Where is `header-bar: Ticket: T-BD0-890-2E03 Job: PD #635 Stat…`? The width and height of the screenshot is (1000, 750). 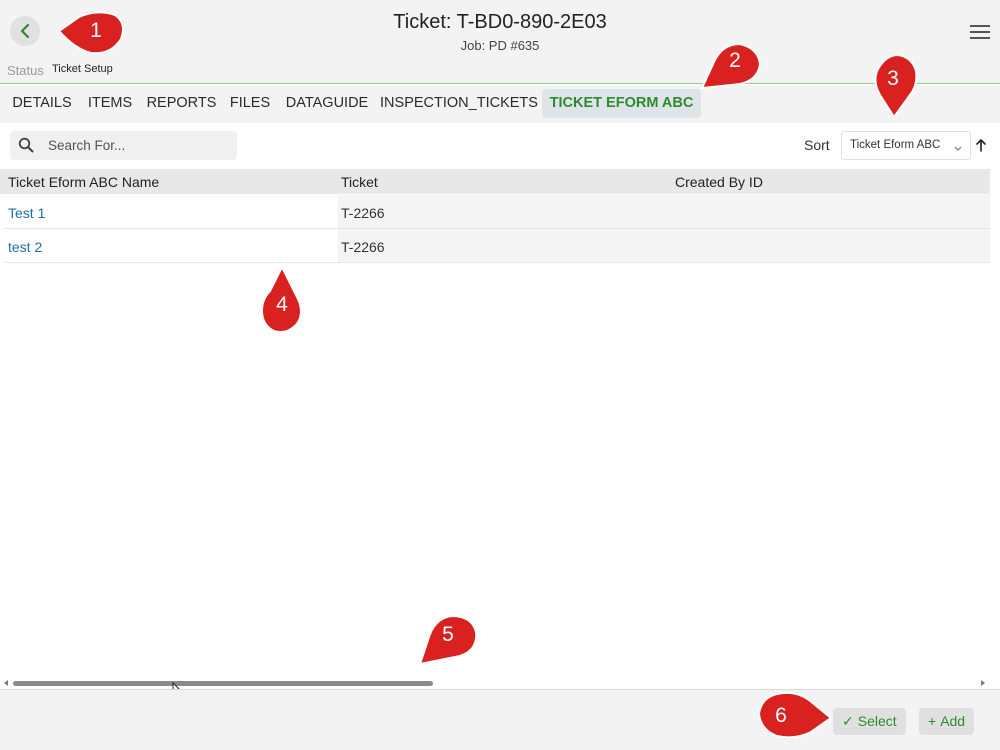 header-bar: Ticket: T-BD0-890-2E03 Job: PD #635 Stat… is located at coordinates (500, 42).